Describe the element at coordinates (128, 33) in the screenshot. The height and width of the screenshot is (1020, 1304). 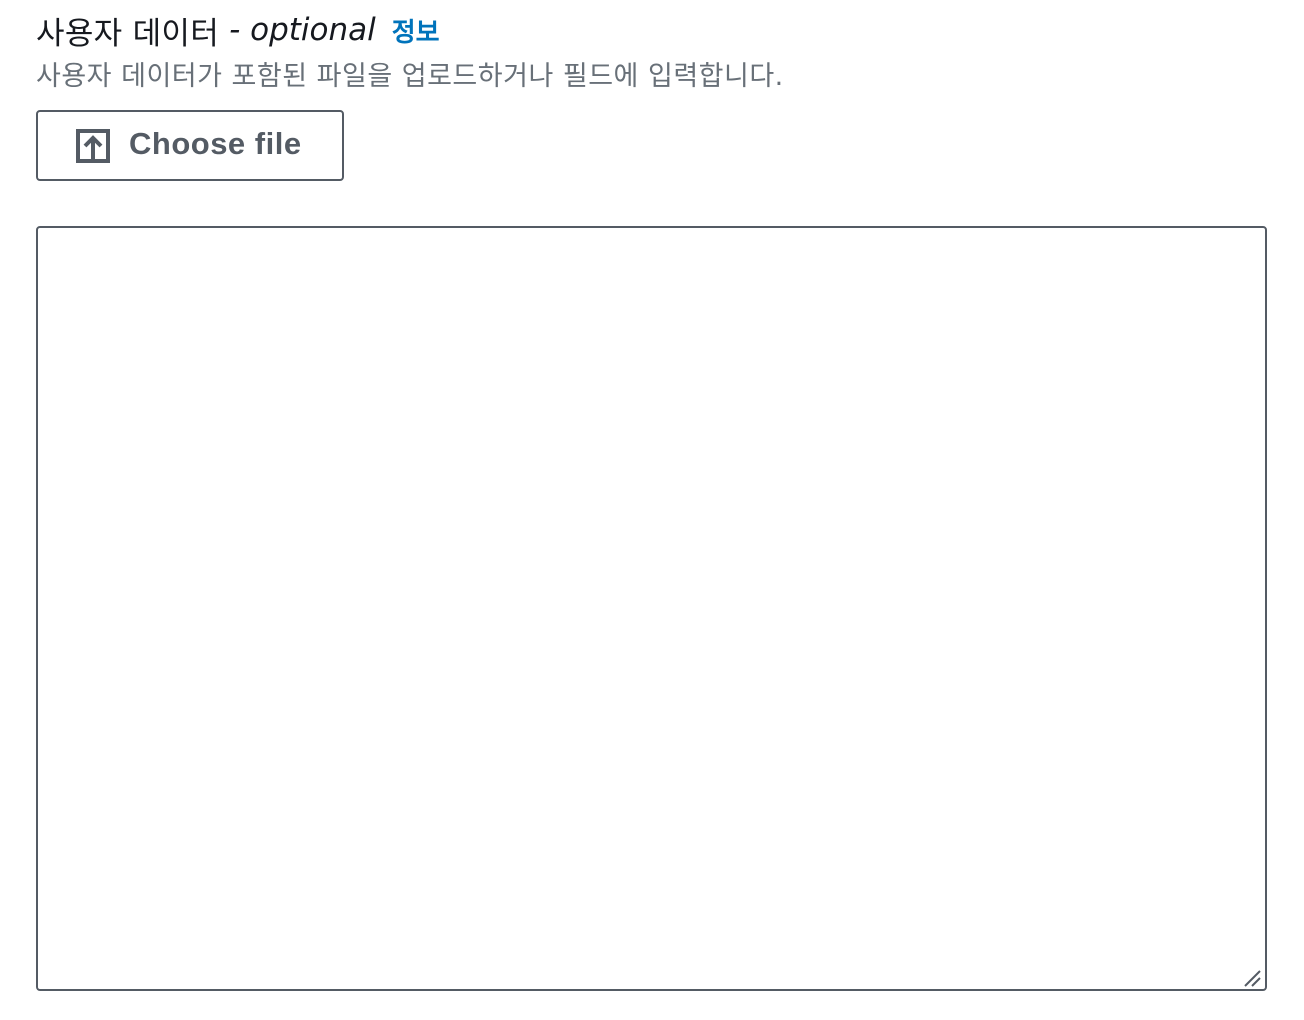
I see `field-label: 사용자 데이터` at that location.